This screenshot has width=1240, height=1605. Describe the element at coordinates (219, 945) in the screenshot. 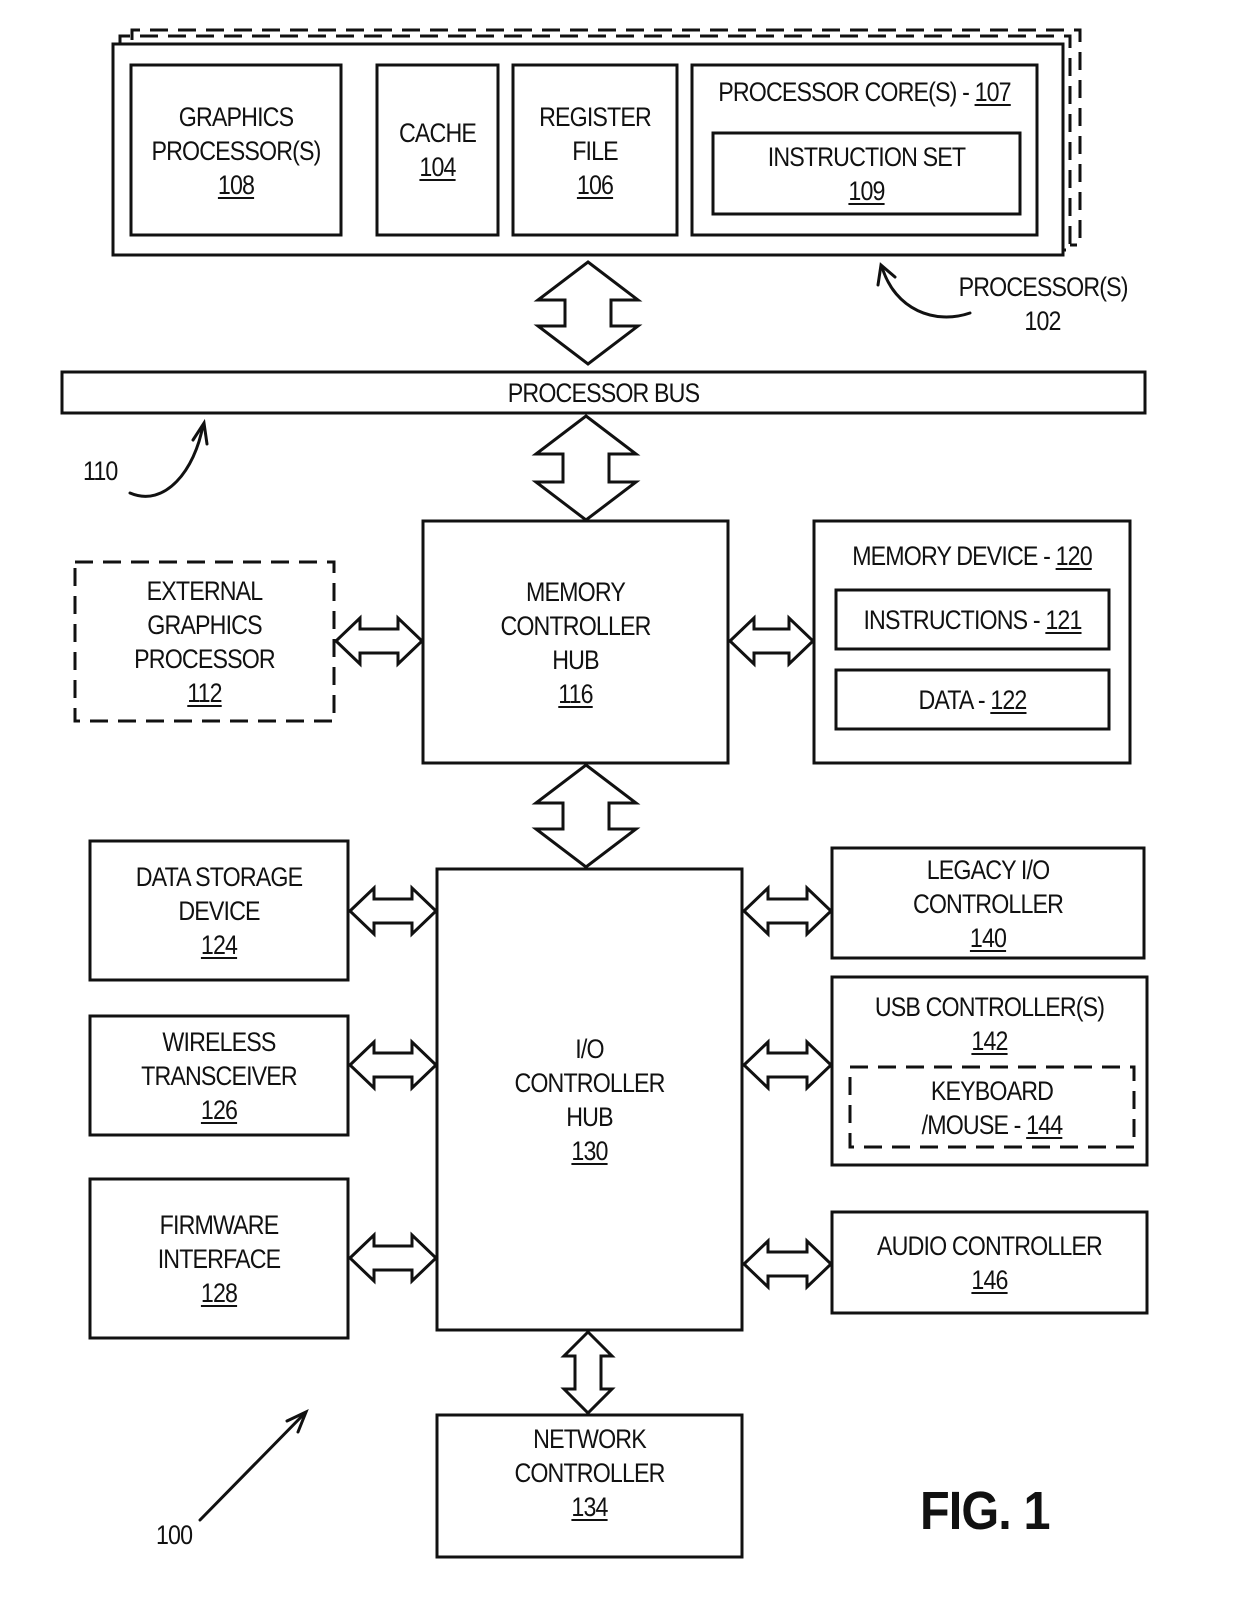

I see `data-storage-ref: 124` at that location.